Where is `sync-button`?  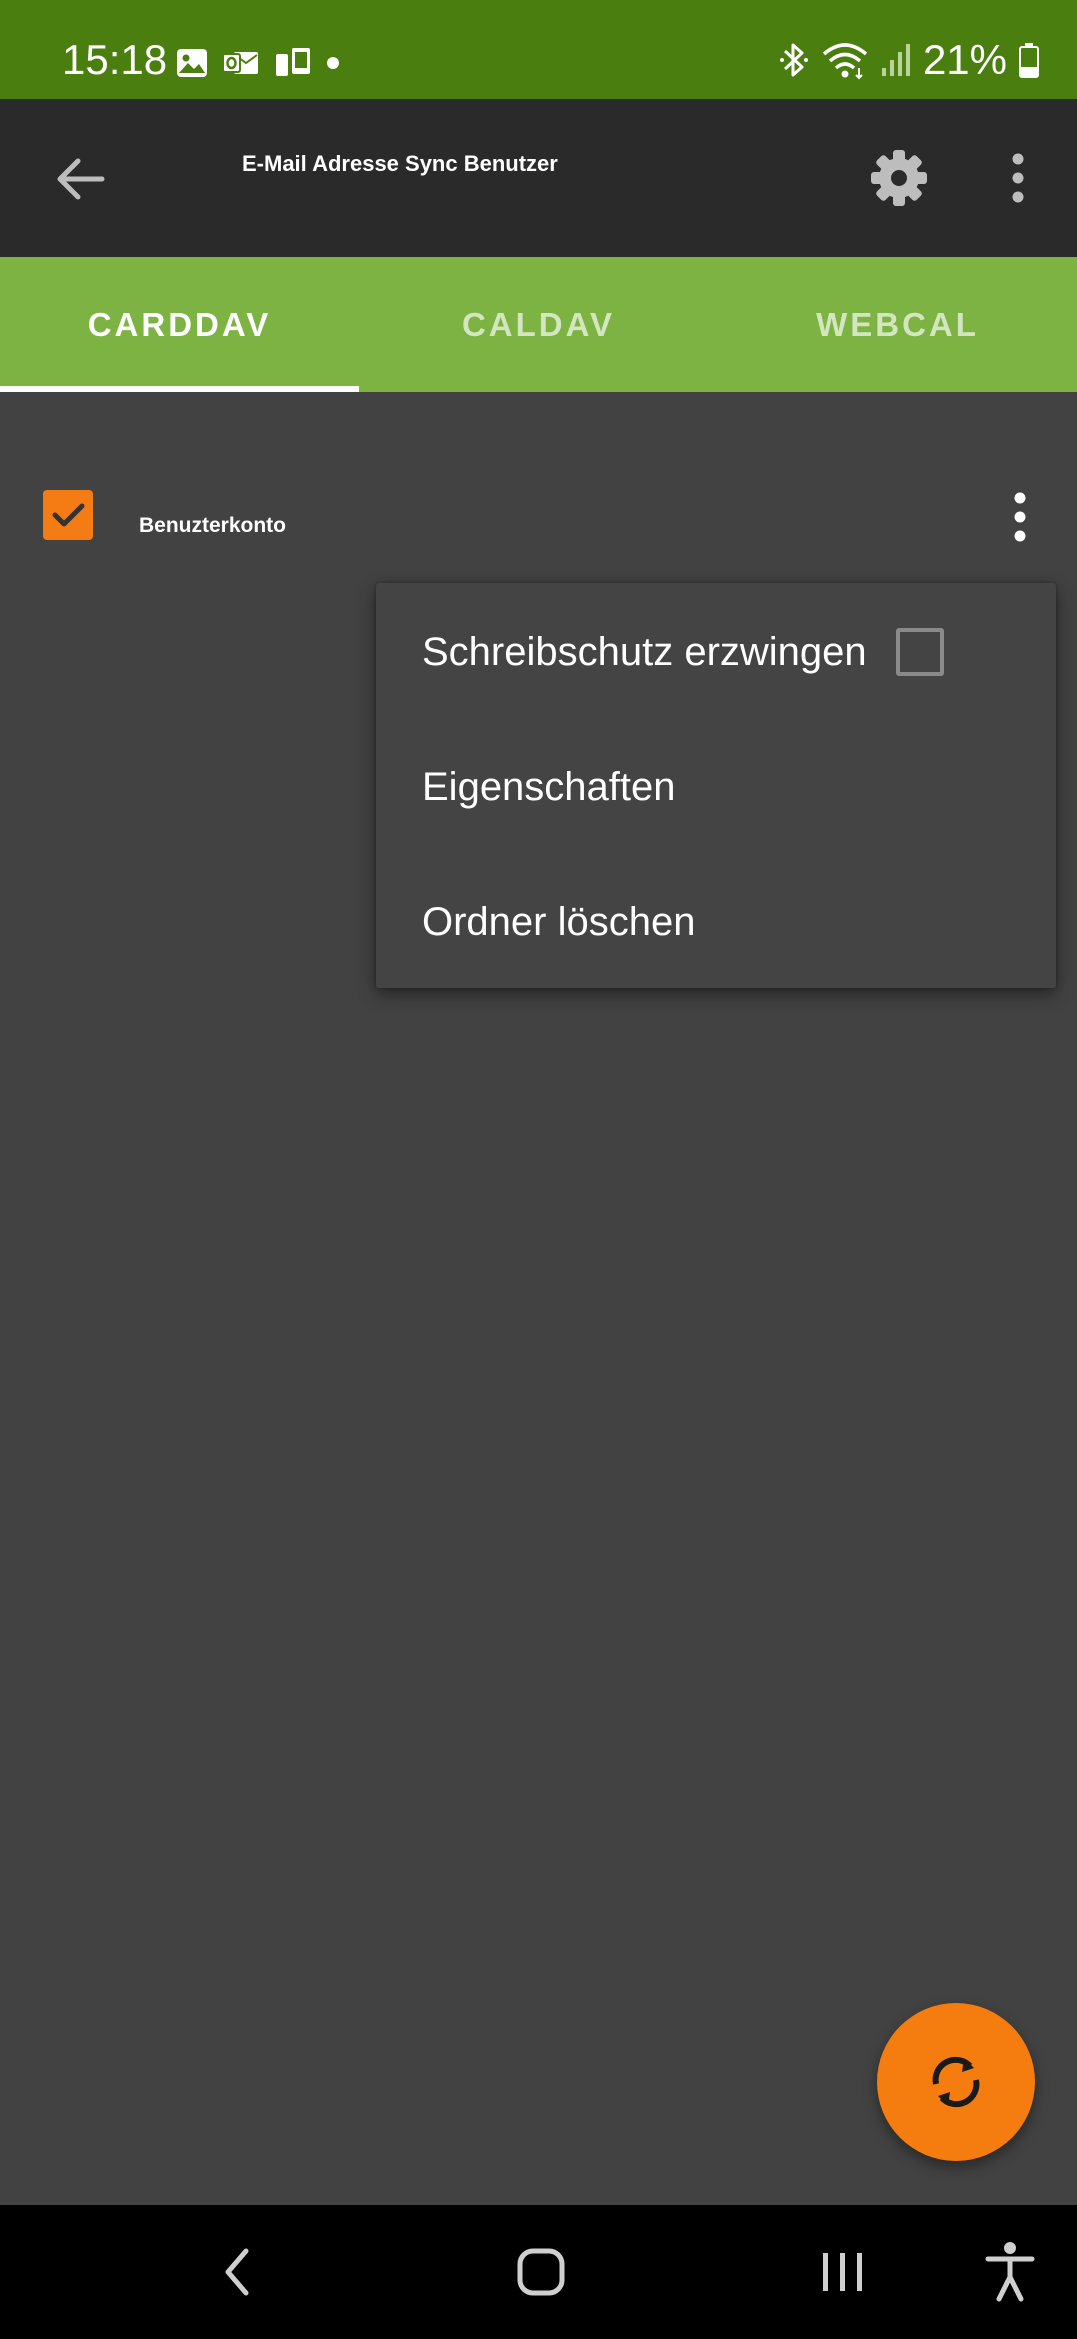 sync-button is located at coordinates (956, 2082).